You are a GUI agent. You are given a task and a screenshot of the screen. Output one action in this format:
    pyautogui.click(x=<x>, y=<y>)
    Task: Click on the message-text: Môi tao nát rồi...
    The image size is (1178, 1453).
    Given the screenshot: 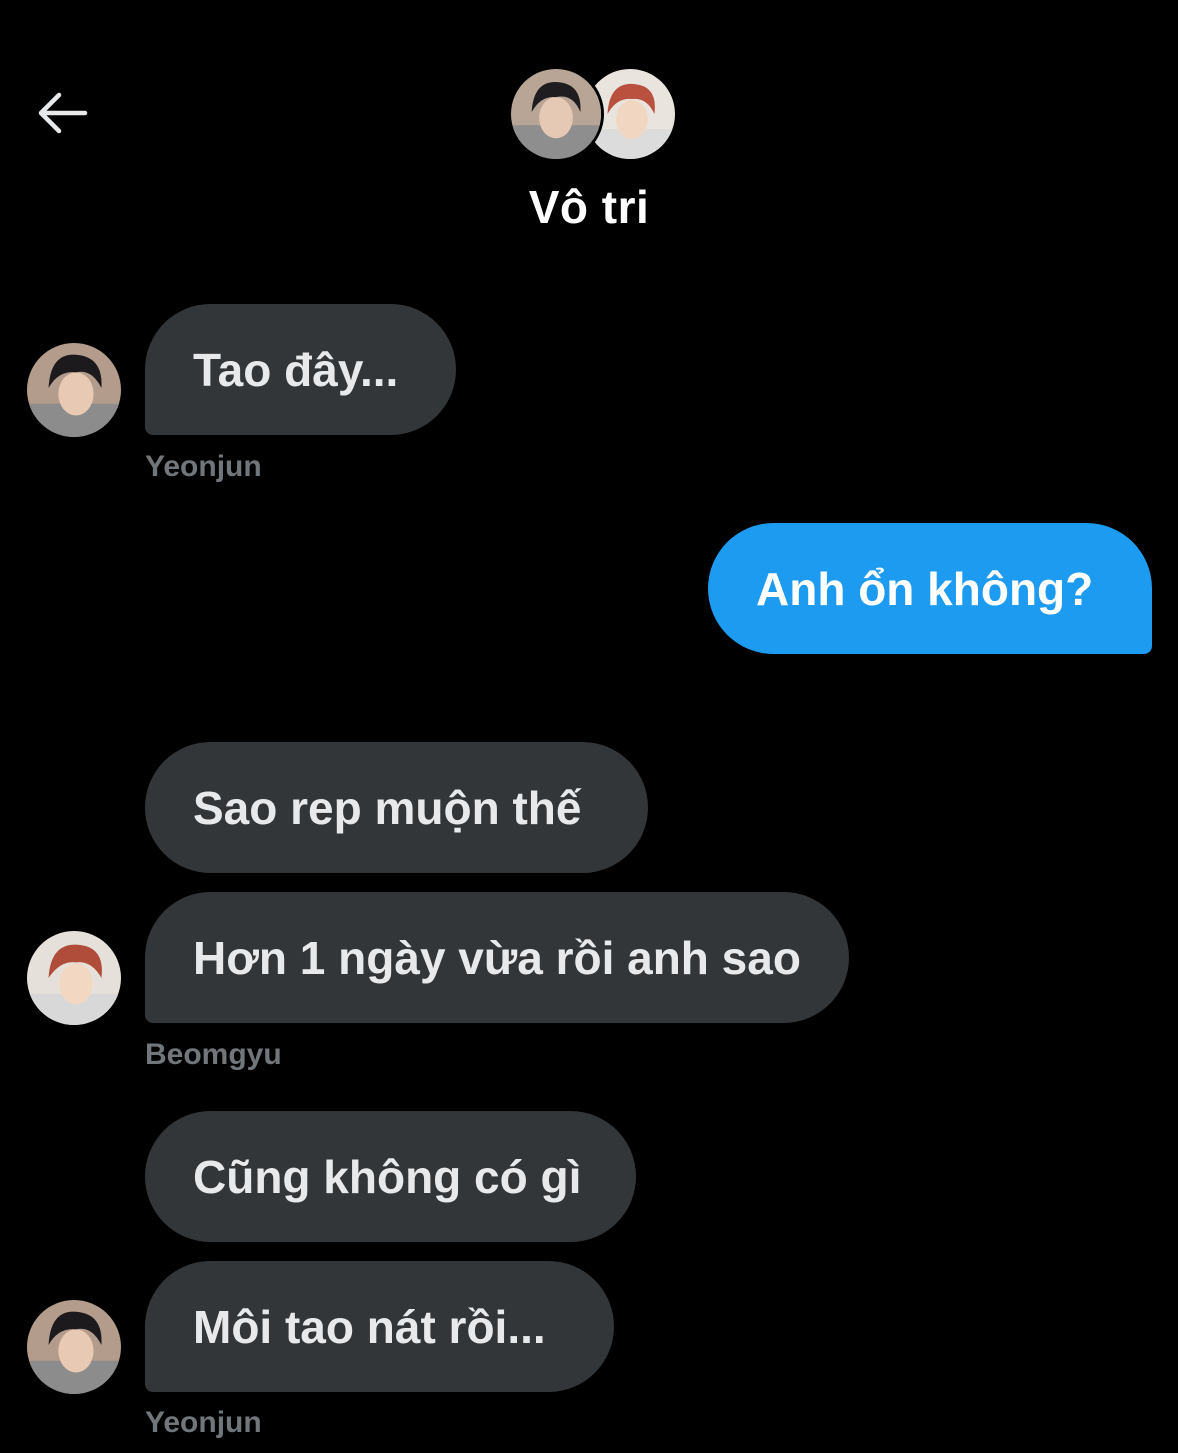 What is the action you would take?
    pyautogui.click(x=369, y=1326)
    